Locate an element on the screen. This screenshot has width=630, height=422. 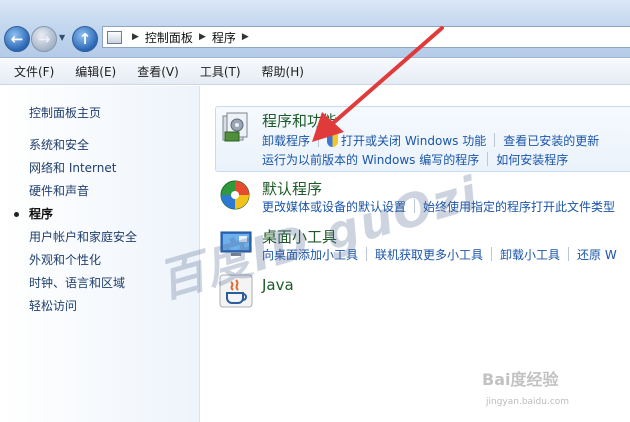
default-programs-icon is located at coordinates (235, 195).